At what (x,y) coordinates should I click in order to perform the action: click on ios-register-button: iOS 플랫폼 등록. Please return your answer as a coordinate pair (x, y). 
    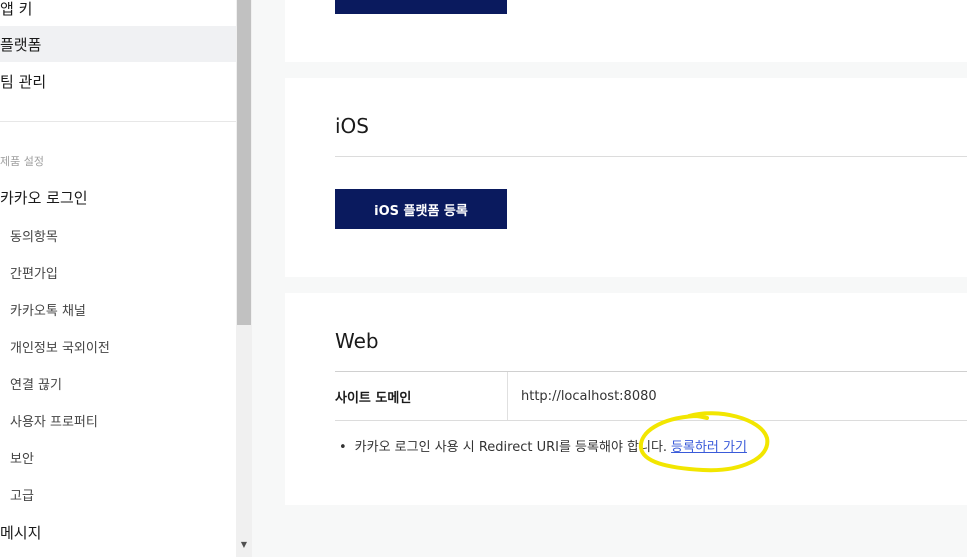
    Looking at the image, I should click on (421, 209).